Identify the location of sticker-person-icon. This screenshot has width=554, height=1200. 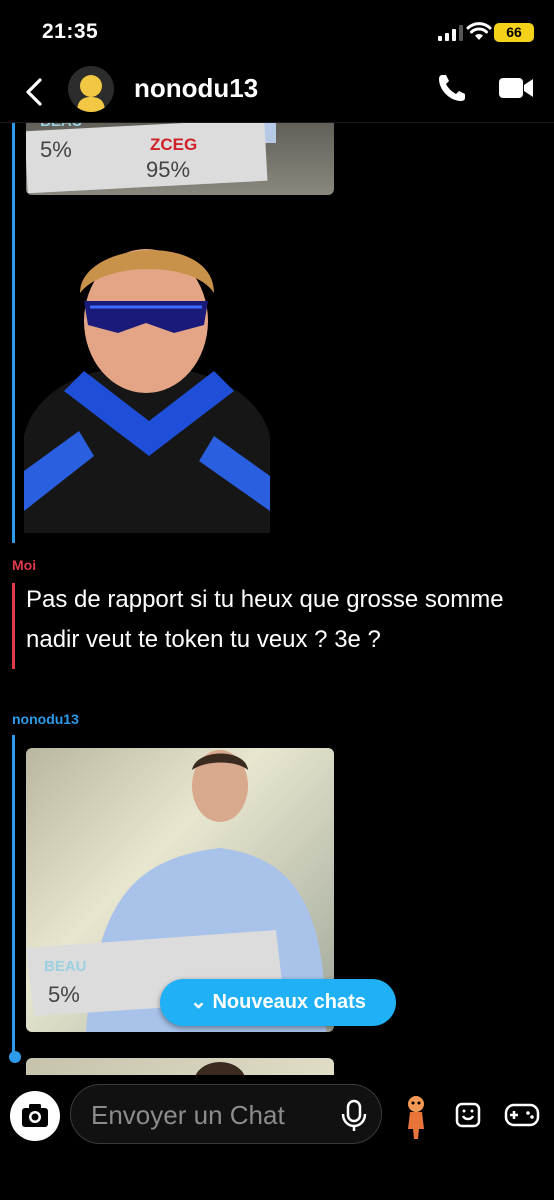
(147, 391).